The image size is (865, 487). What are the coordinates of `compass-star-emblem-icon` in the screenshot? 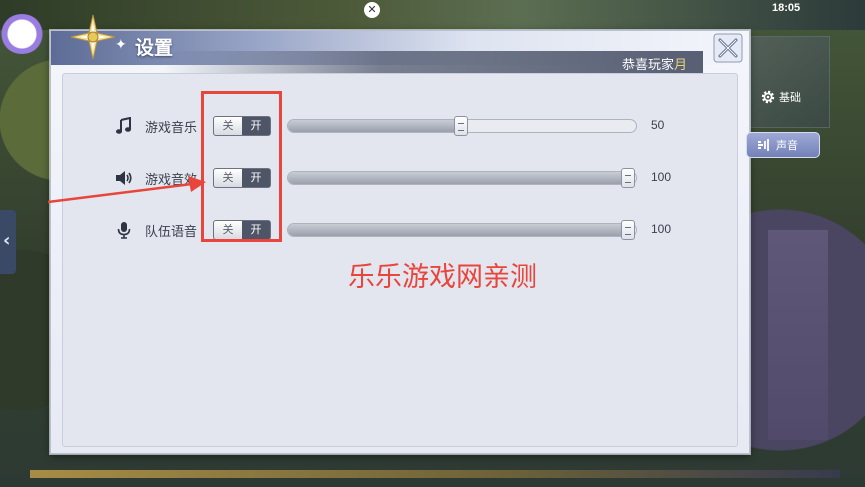 It's located at (93, 37).